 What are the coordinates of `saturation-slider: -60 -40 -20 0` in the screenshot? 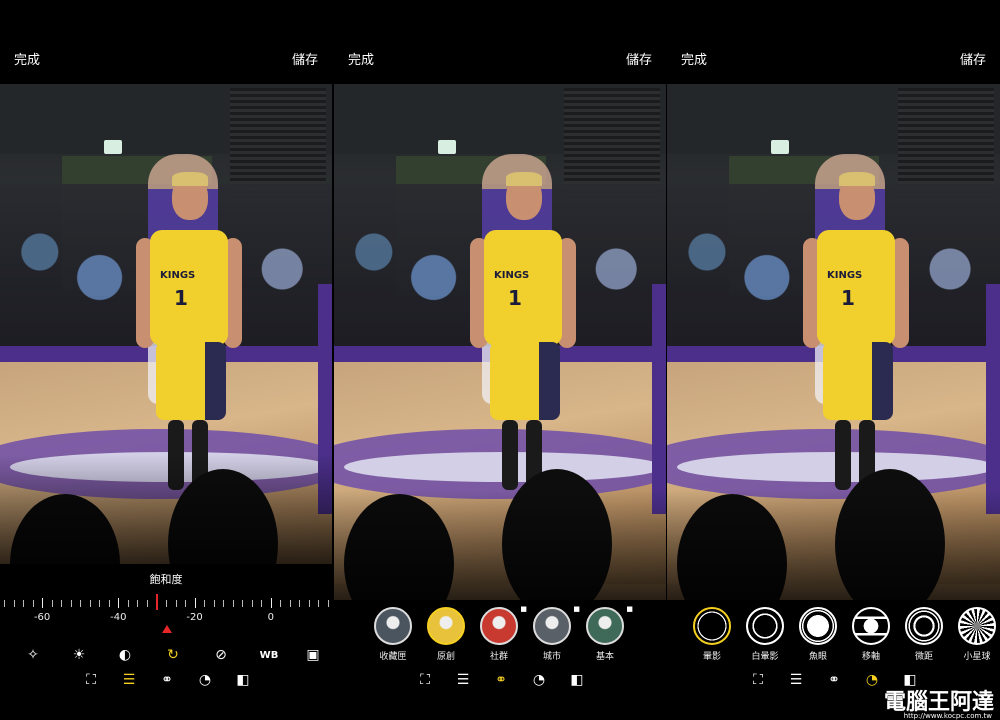 It's located at (166, 609).